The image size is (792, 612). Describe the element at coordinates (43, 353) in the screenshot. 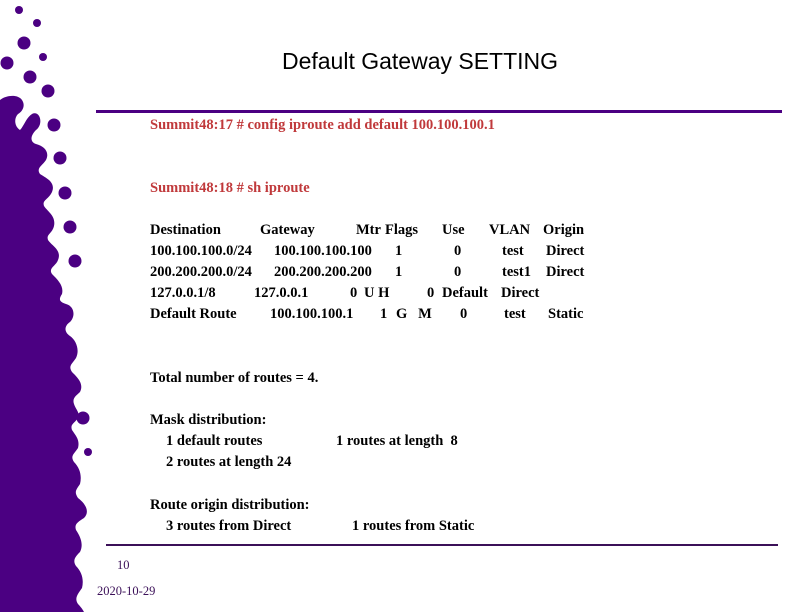

I see `decor-blob` at that location.